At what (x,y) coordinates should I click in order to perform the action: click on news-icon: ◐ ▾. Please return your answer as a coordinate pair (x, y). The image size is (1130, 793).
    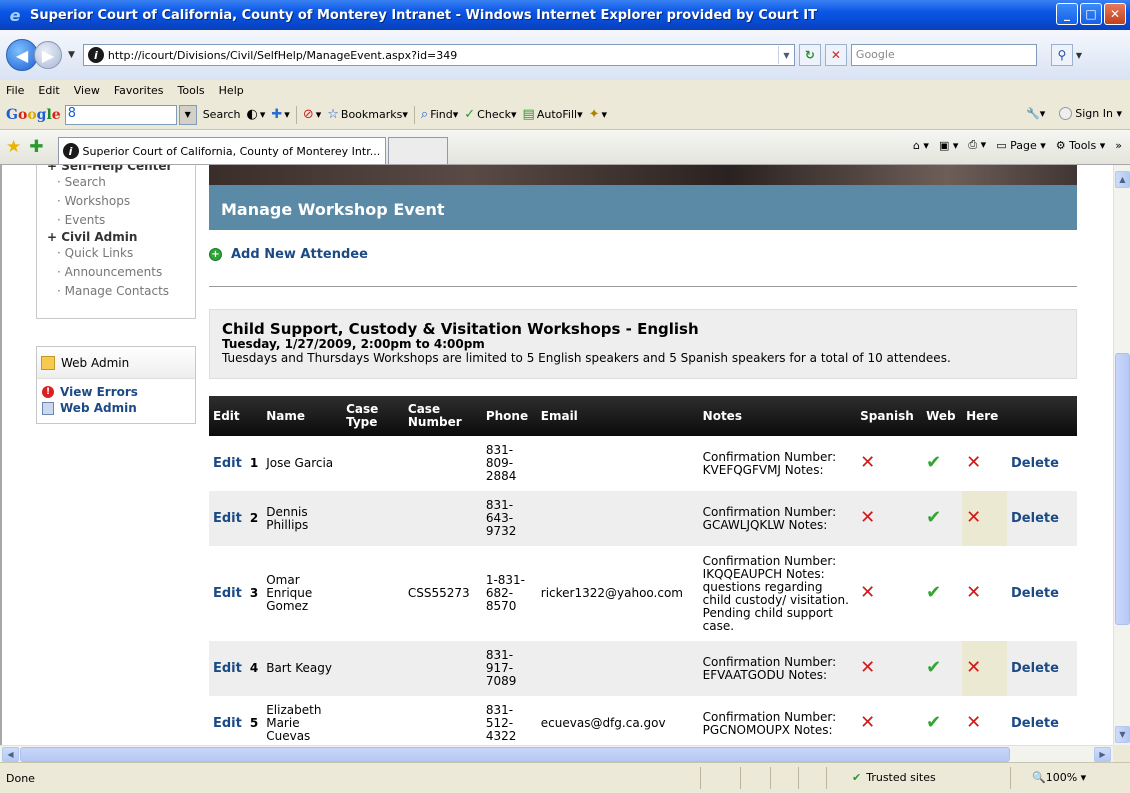
    Looking at the image, I should click on (256, 114).